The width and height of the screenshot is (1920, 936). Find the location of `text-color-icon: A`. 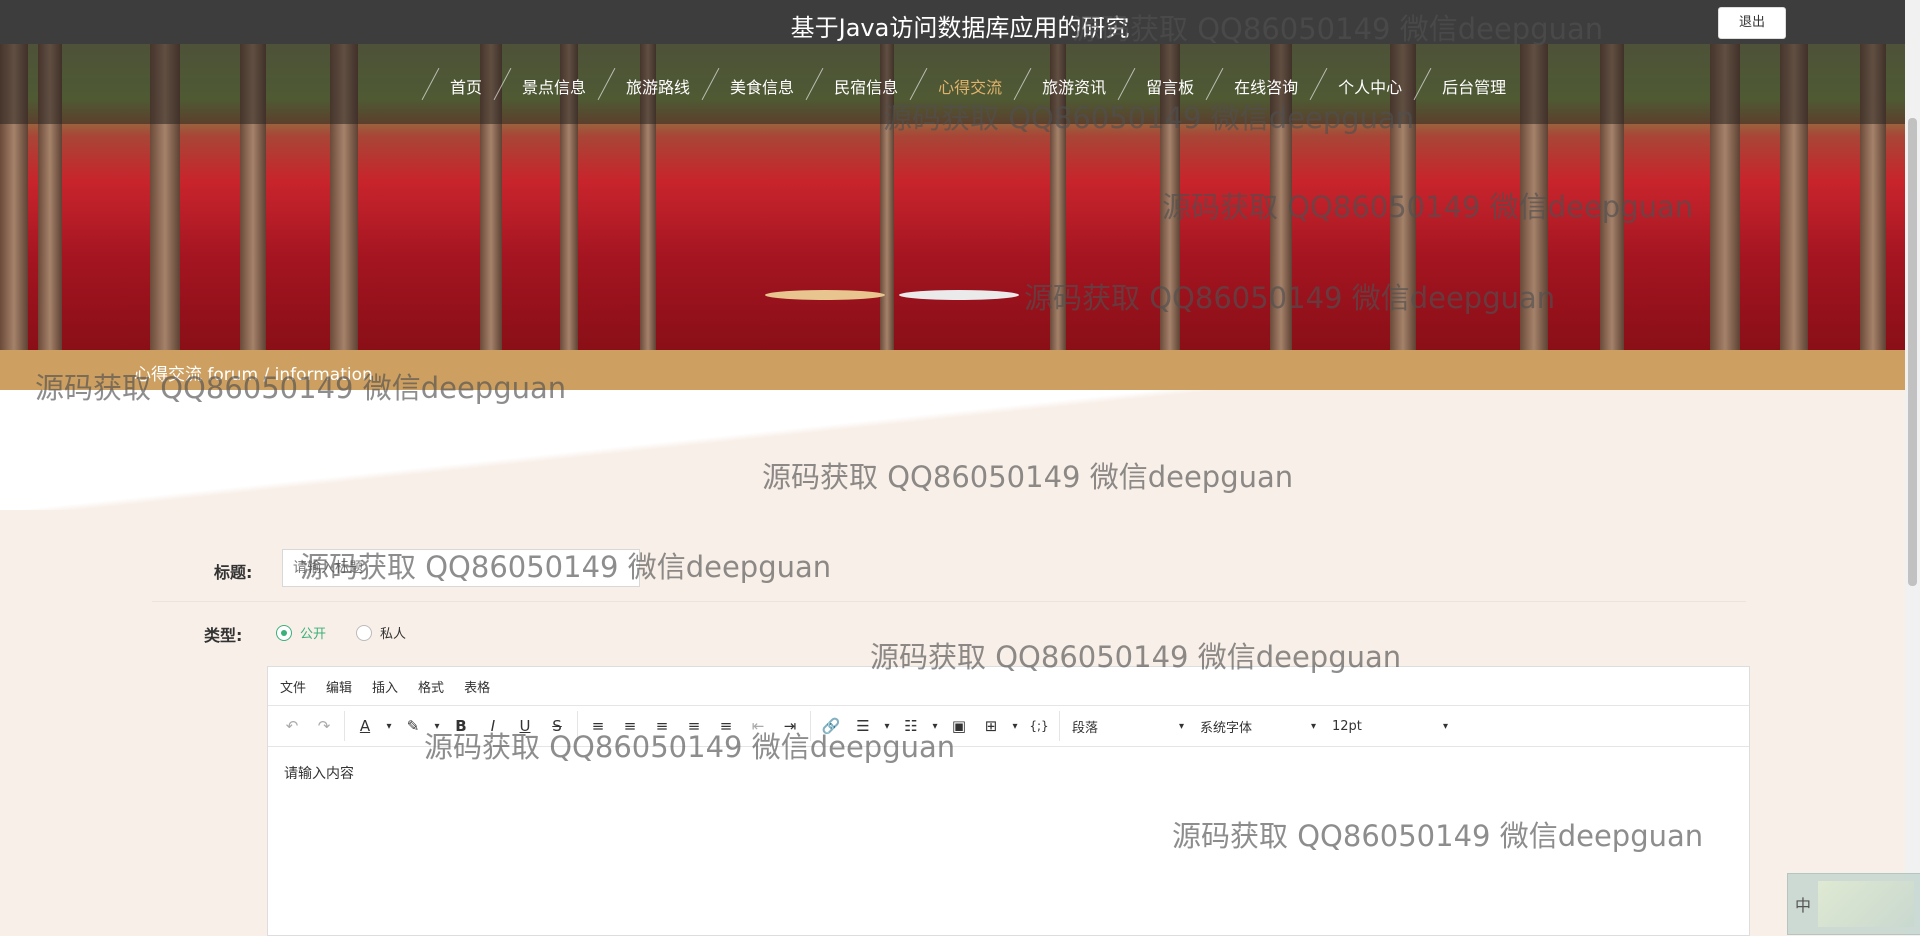

text-color-icon: A is located at coordinates (365, 726).